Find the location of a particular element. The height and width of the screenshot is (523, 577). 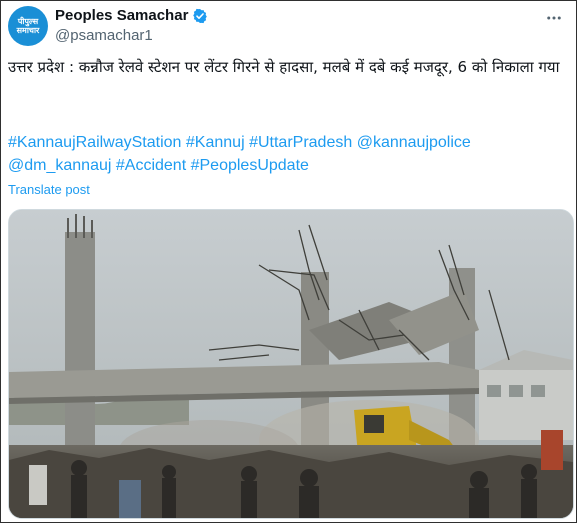

mention-link: @kannaujpolice is located at coordinates (414, 142).